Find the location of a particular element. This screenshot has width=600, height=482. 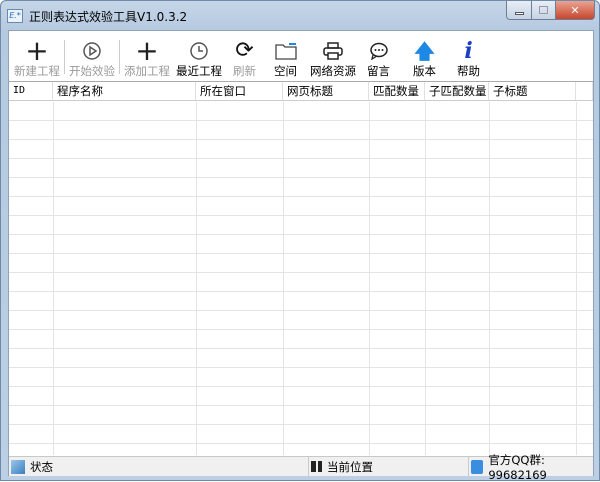

location-icon is located at coordinates (316, 466).